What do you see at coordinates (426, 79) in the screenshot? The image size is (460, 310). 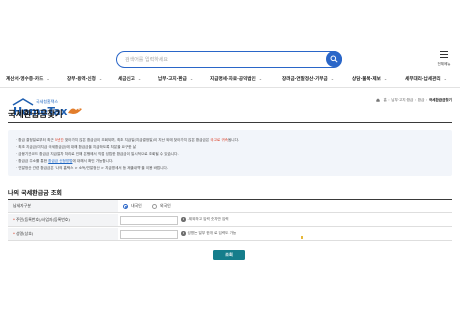 I see `nav-item-agent: 세무대리·납세관리 ⌄` at bounding box center [426, 79].